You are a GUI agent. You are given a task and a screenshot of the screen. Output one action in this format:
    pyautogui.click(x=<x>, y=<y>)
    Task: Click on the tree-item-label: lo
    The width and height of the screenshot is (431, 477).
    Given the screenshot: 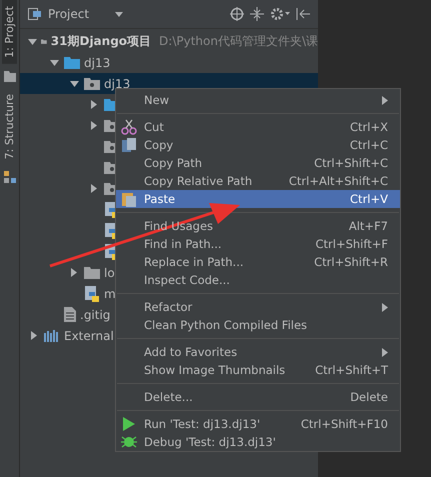 What is the action you would take?
    pyautogui.click(x=109, y=273)
    